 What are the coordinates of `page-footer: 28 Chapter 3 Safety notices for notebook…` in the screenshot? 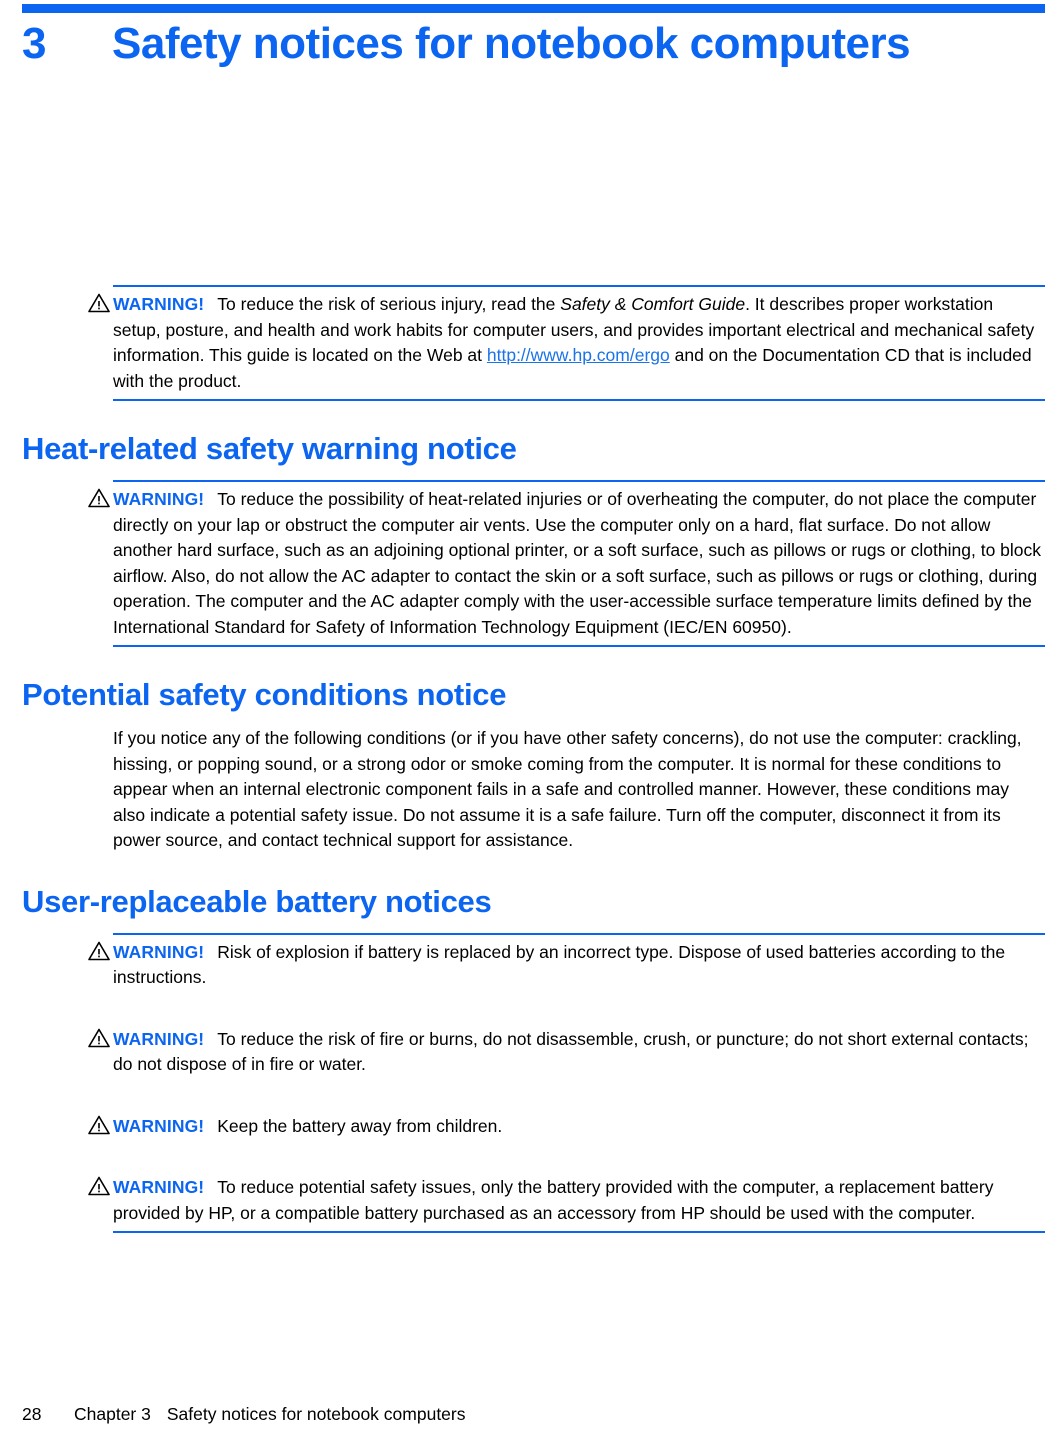 It's located at (244, 1414).